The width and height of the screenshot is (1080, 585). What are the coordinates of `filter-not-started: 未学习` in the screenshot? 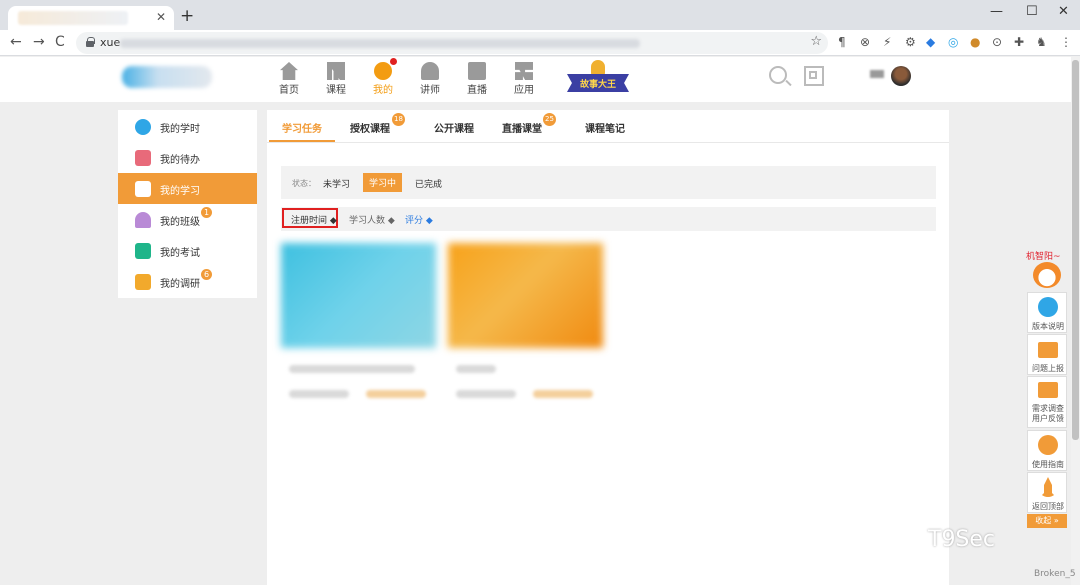 It's located at (336, 183).